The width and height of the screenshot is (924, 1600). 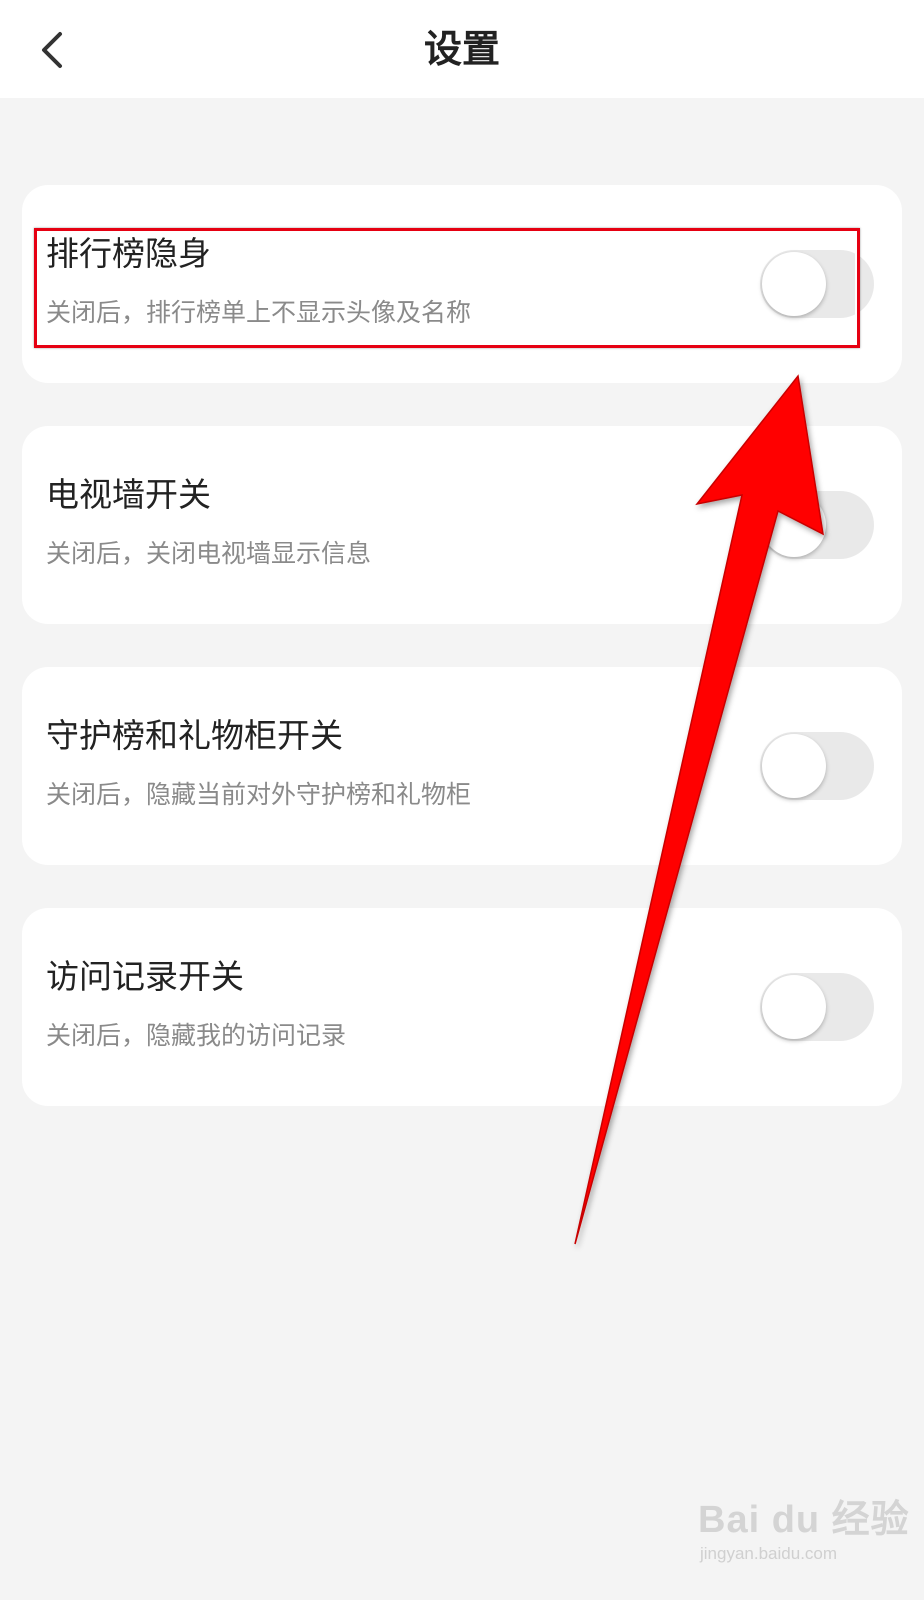 What do you see at coordinates (259, 794) in the screenshot?
I see `setting-description: 关闭后，隐藏当前对外守护榜和礼物柜` at bounding box center [259, 794].